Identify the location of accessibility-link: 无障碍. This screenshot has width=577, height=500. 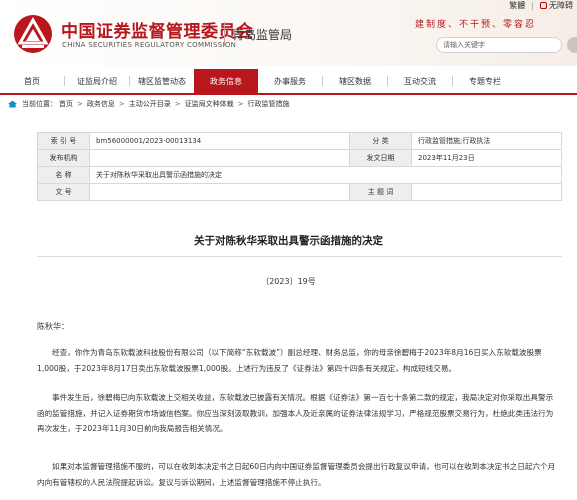
(556, 5).